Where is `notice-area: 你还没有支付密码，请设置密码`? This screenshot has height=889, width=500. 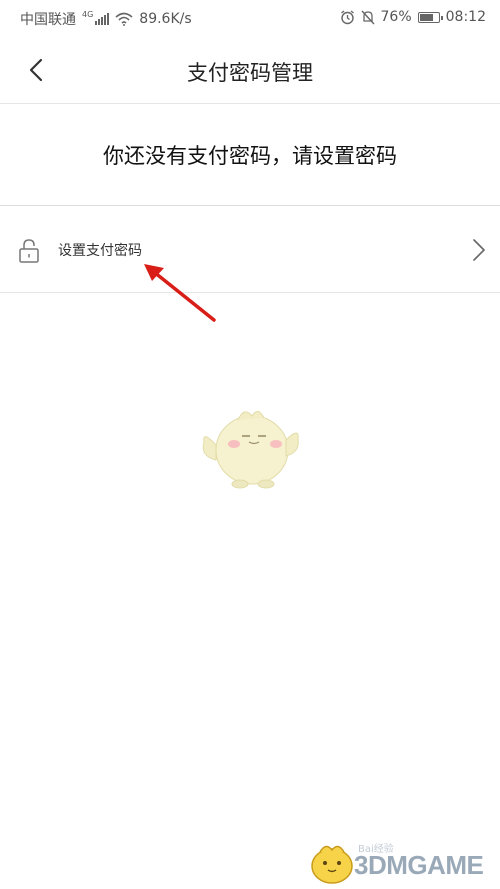
notice-area: 你还没有支付密码，请设置密码 is located at coordinates (250, 155).